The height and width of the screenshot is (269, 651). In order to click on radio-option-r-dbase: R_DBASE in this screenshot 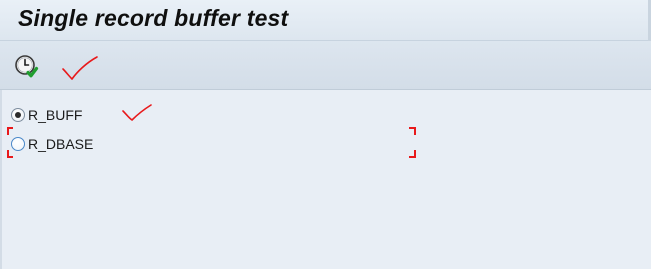, I will do `click(52, 144)`.